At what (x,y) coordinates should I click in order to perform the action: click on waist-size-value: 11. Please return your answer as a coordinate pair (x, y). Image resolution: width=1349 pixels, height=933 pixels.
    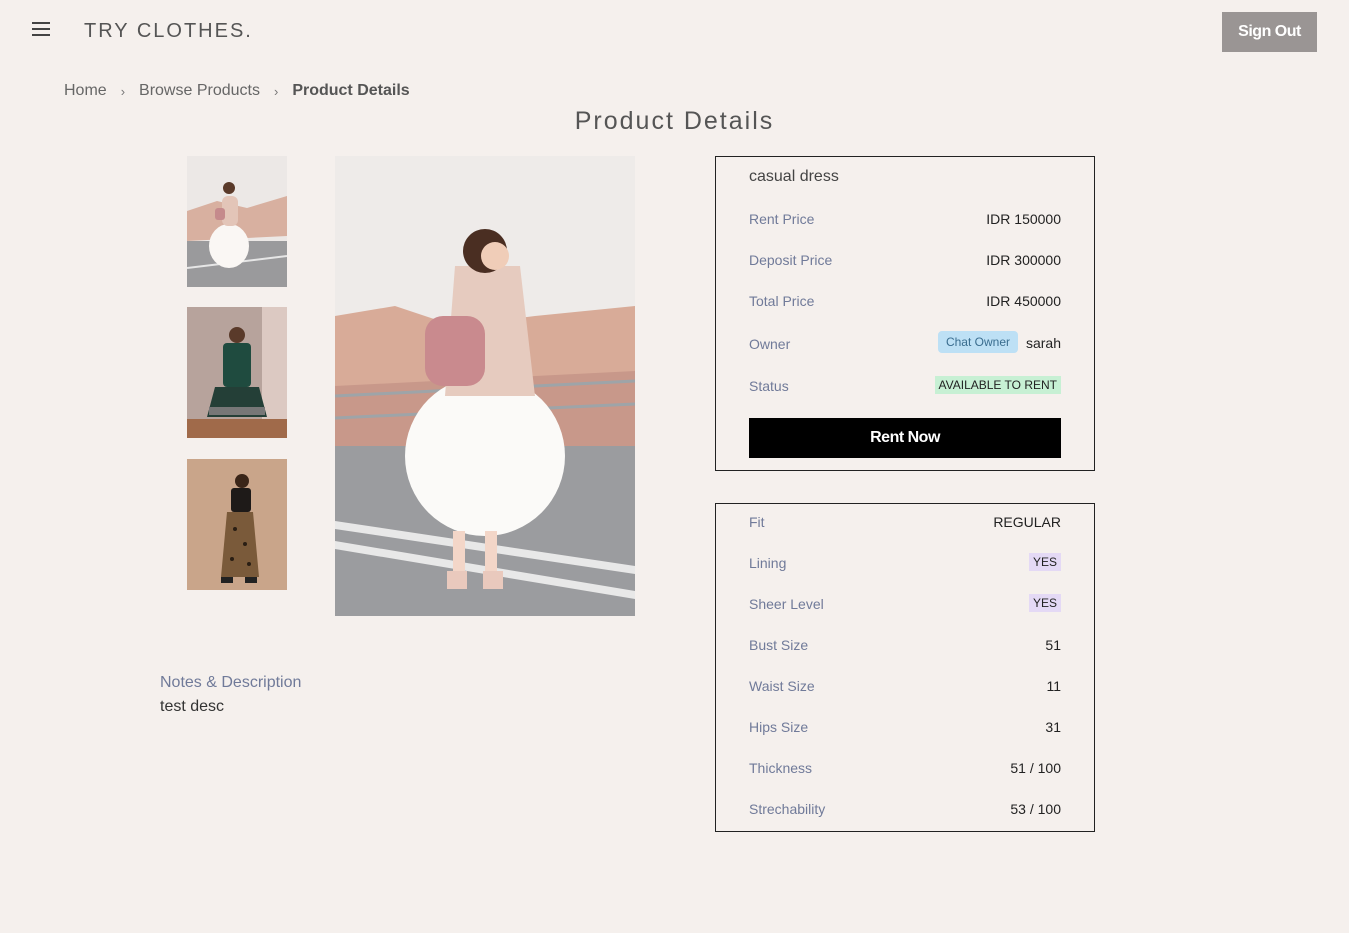
    Looking at the image, I should click on (1053, 686).